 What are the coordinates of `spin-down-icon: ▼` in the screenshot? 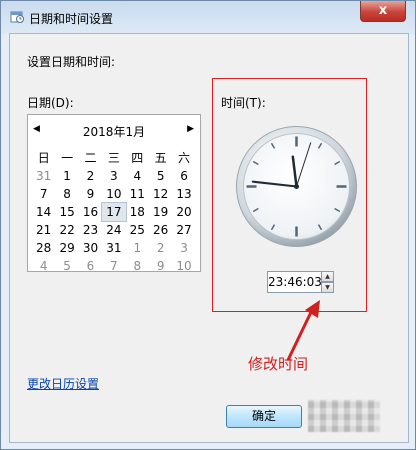 It's located at (327, 287).